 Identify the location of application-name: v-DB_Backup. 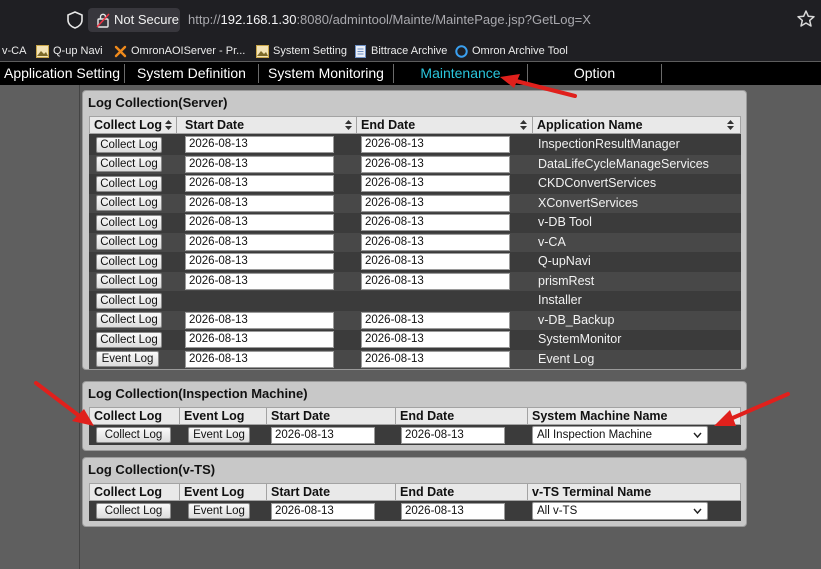
(576, 319).